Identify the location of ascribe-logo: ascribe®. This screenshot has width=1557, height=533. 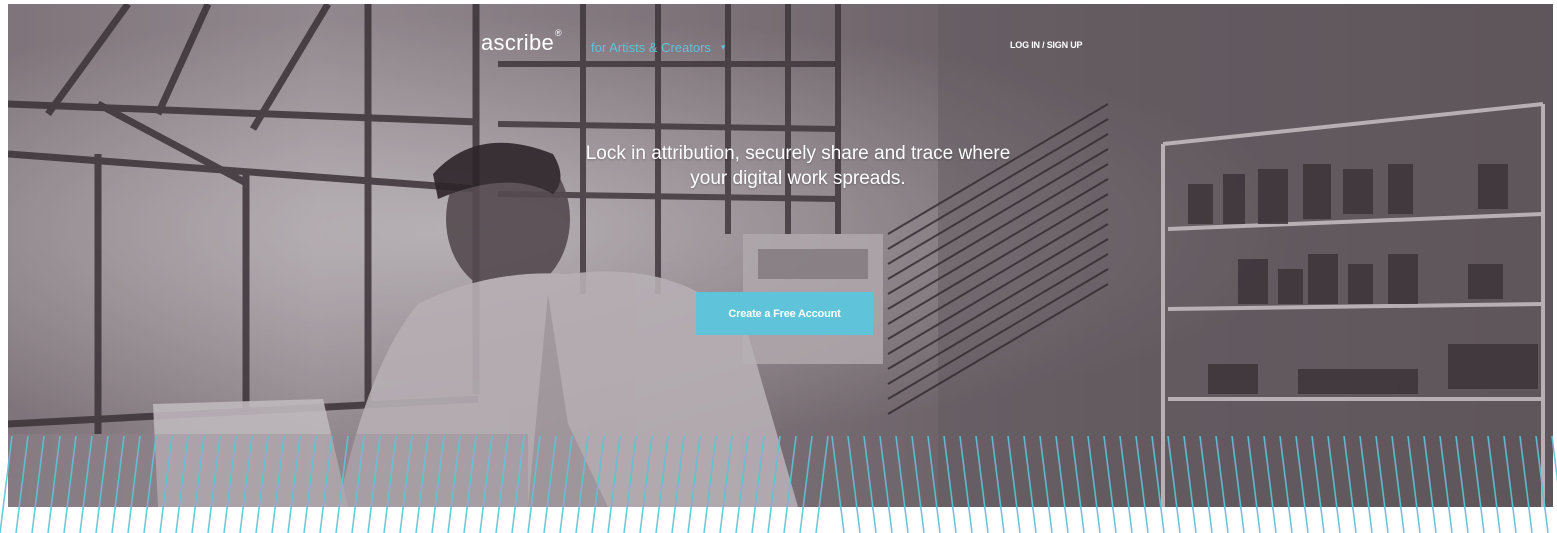
(521, 42).